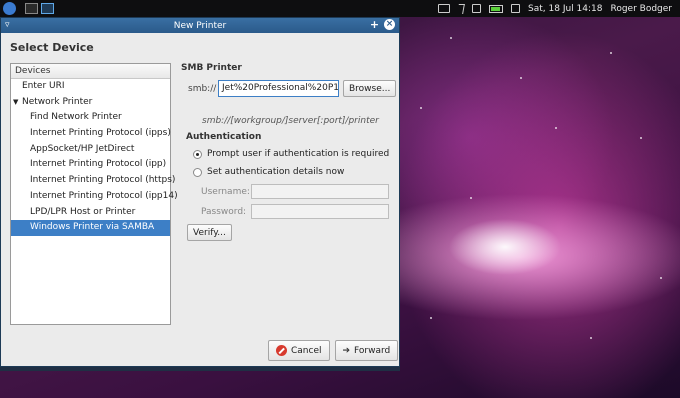 The width and height of the screenshot is (680, 398). Describe the element at coordinates (565, 9) in the screenshot. I see `clock: Sat, 18 Jul 14:18` at that location.